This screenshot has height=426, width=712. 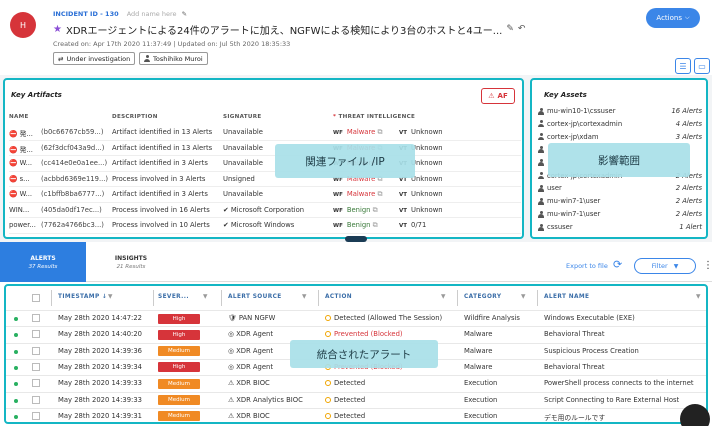 What do you see at coordinates (683, 66) in the screenshot?
I see `list-view-icon: ☰` at bounding box center [683, 66].